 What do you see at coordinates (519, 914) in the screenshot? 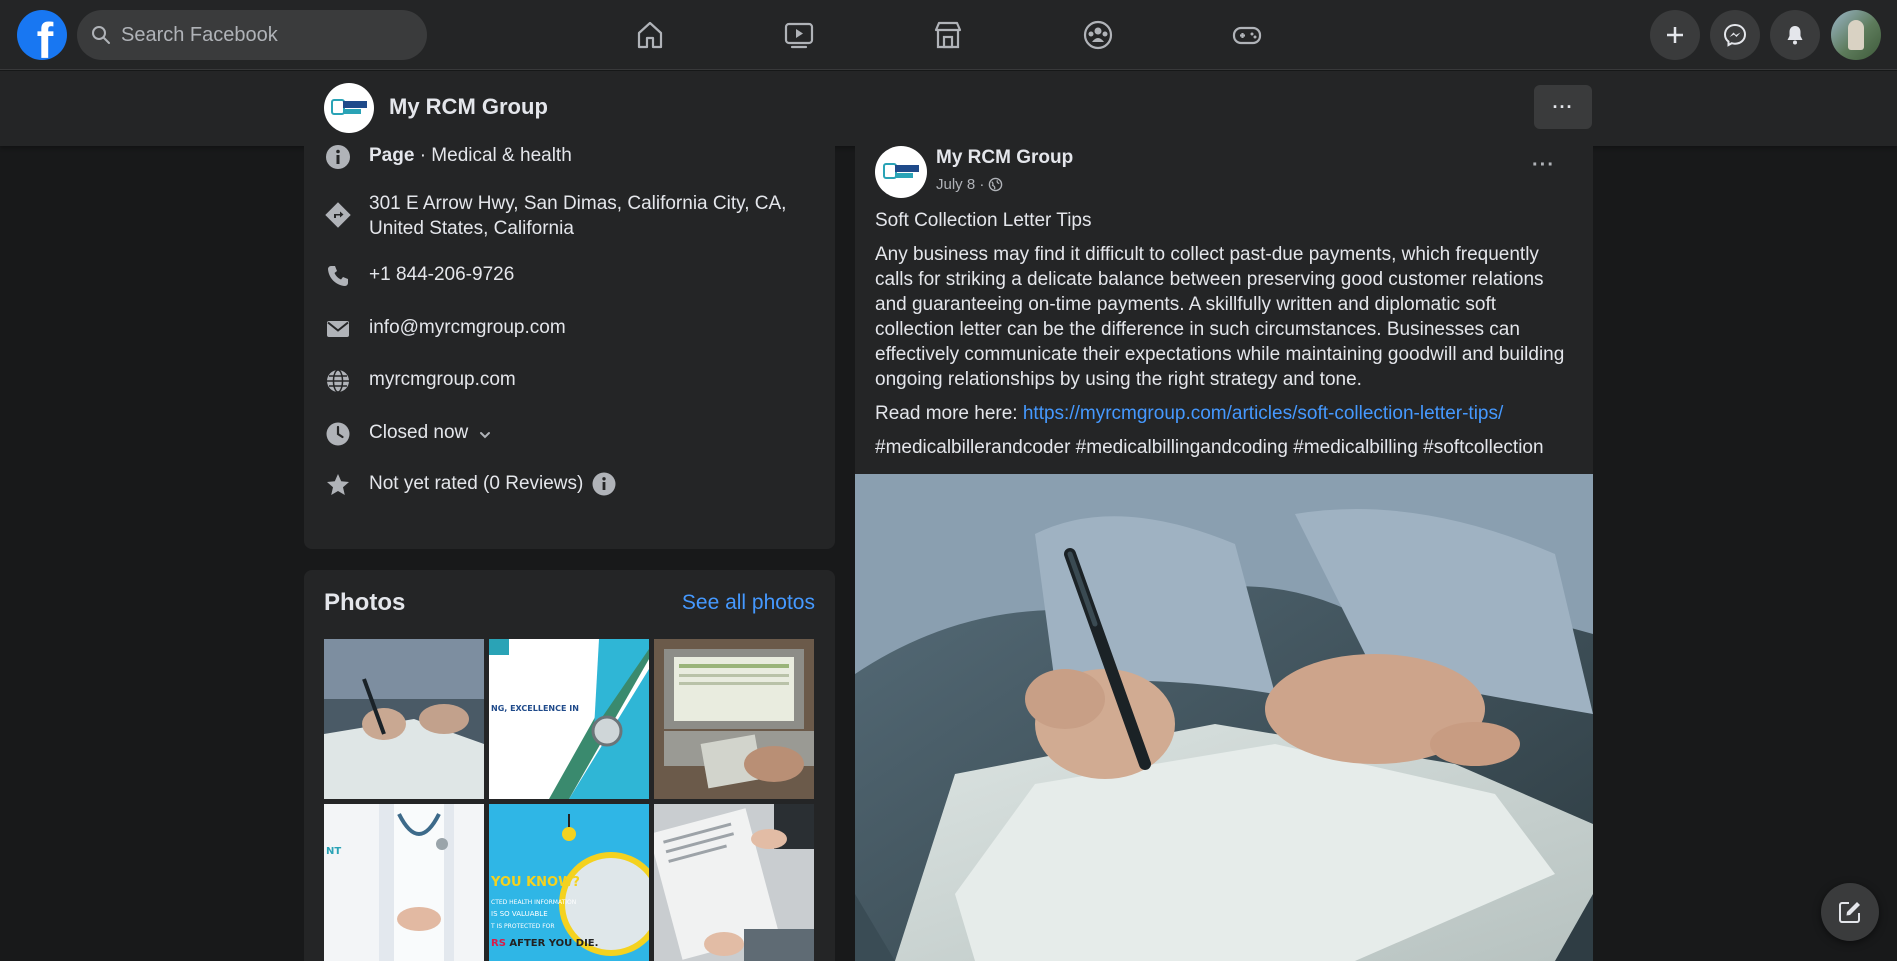
I see `svg-text: IS SO VALUABLE` at bounding box center [519, 914].